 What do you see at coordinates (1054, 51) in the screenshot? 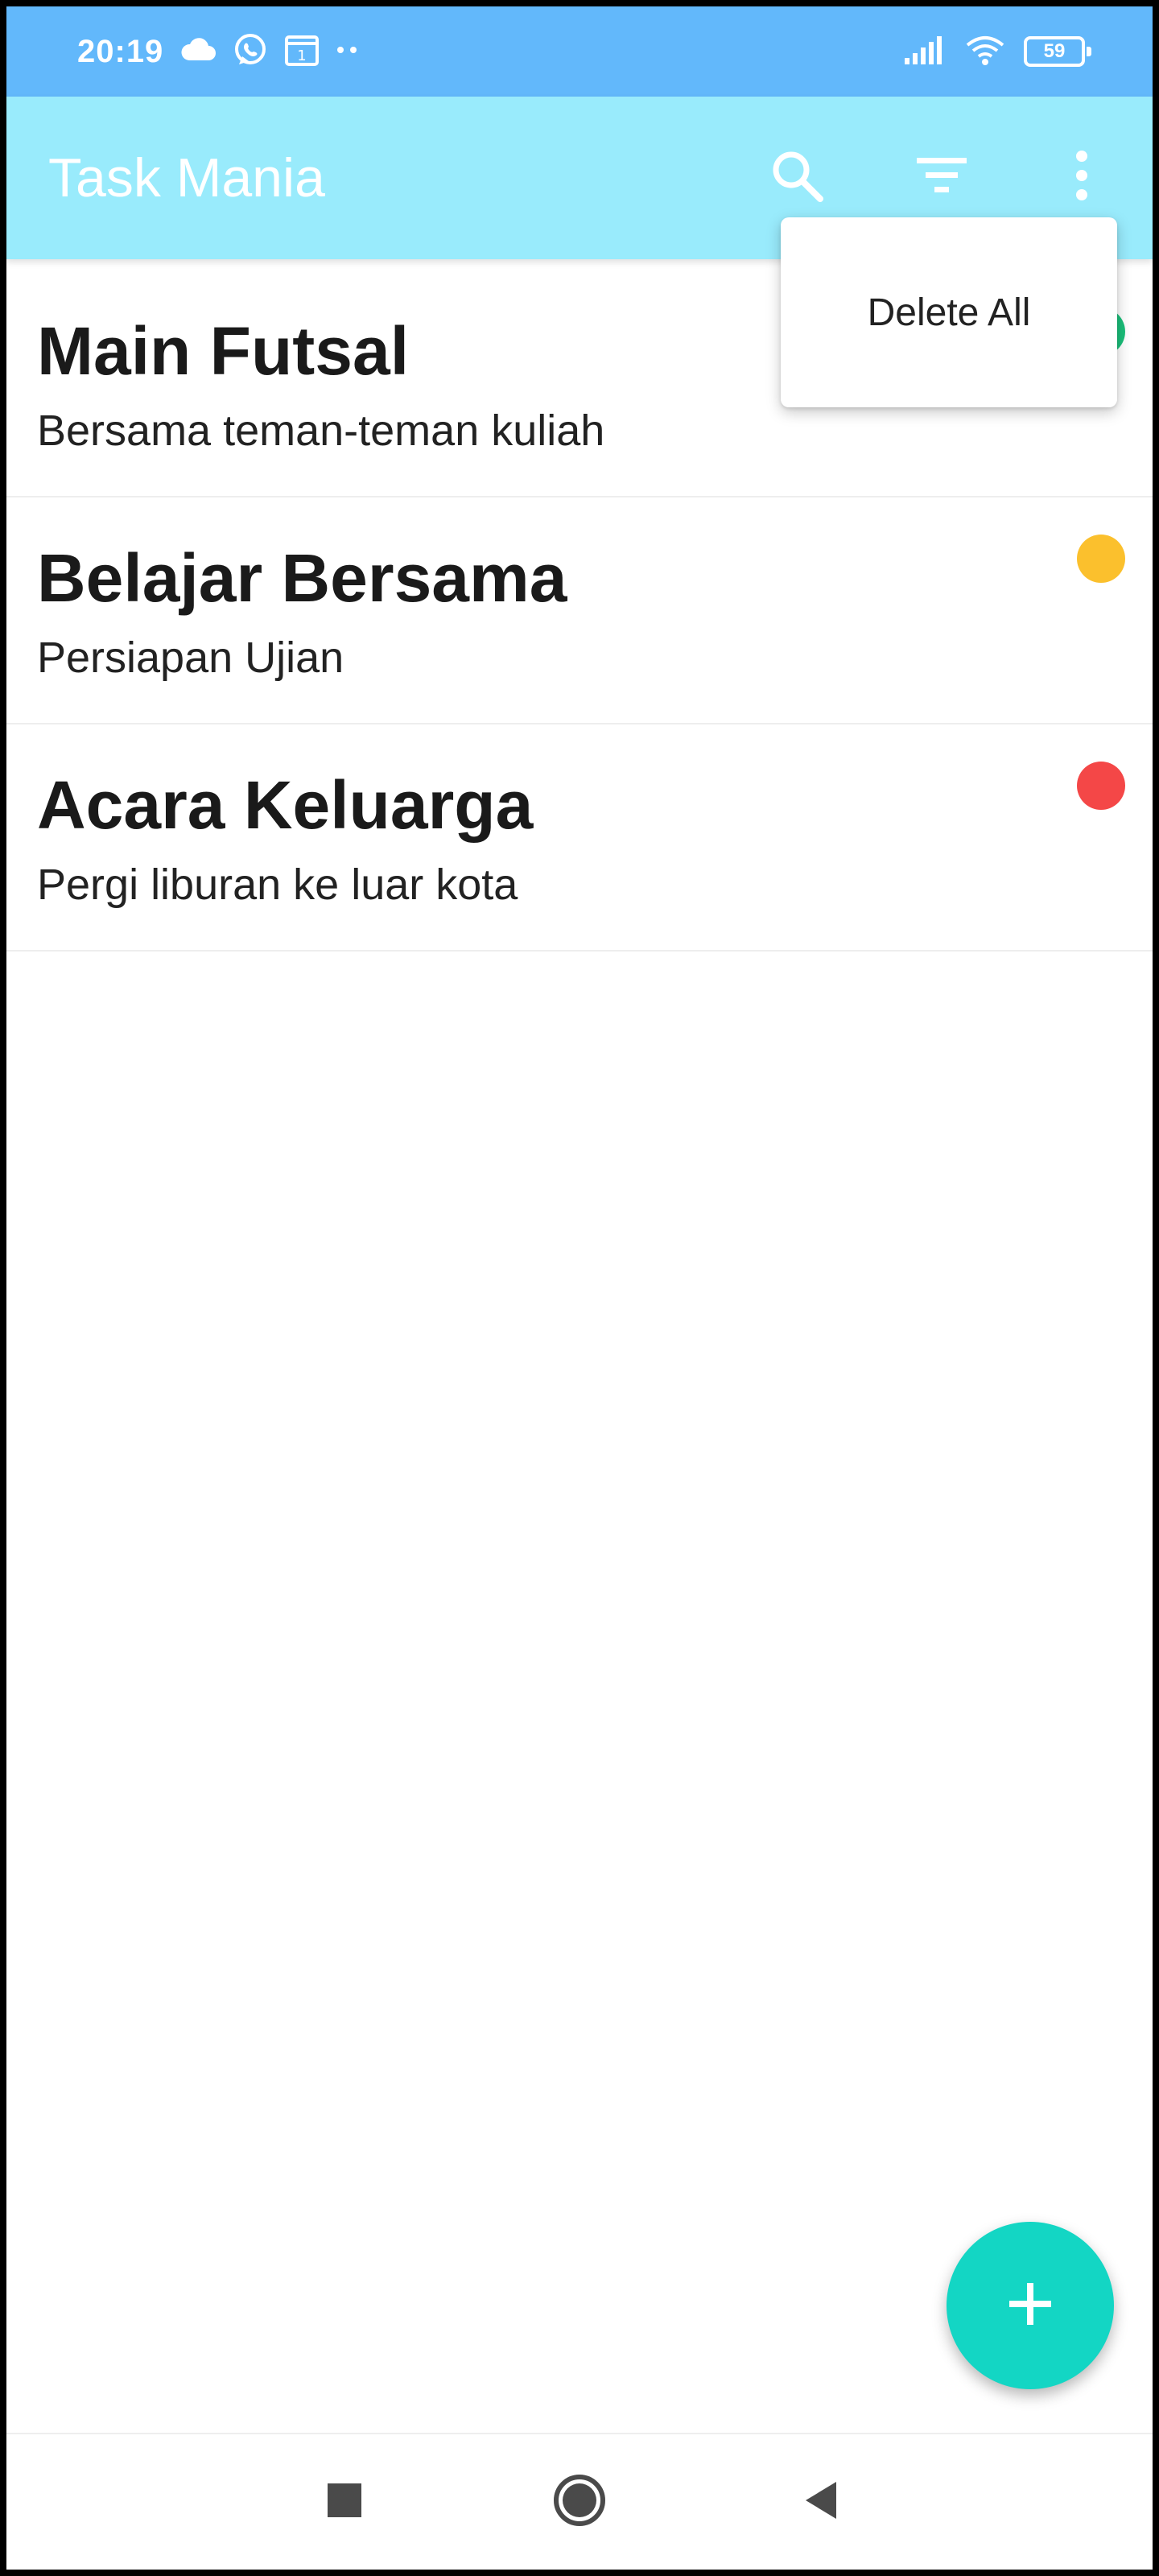
I see `battery-level: 59` at bounding box center [1054, 51].